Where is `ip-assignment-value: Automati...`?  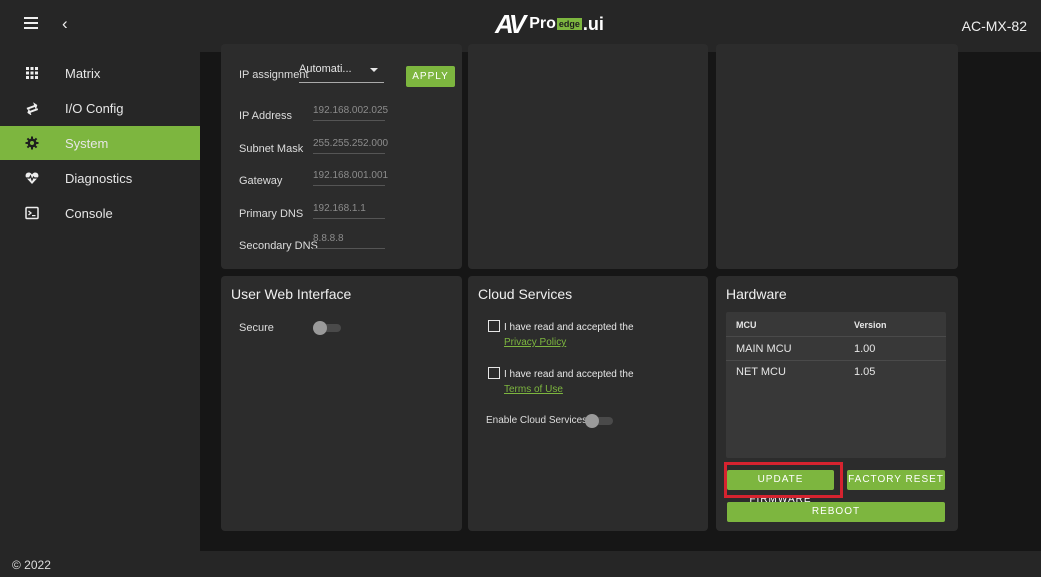
ip-assignment-value: Automati... is located at coordinates (325, 69).